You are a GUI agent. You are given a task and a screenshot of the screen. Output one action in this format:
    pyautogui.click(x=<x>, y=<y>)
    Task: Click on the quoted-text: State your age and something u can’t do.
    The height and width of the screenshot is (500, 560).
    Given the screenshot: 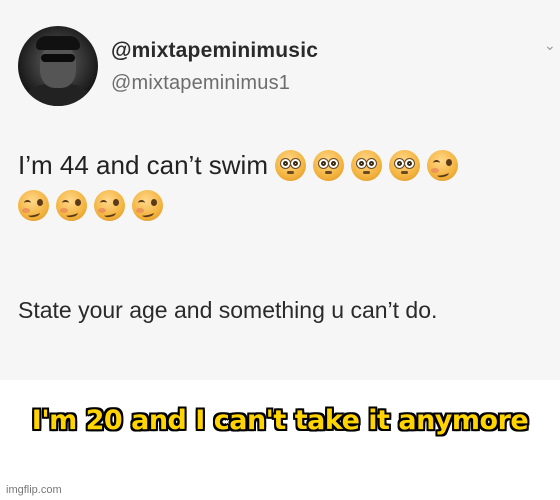 What is the action you would take?
    pyautogui.click(x=228, y=310)
    